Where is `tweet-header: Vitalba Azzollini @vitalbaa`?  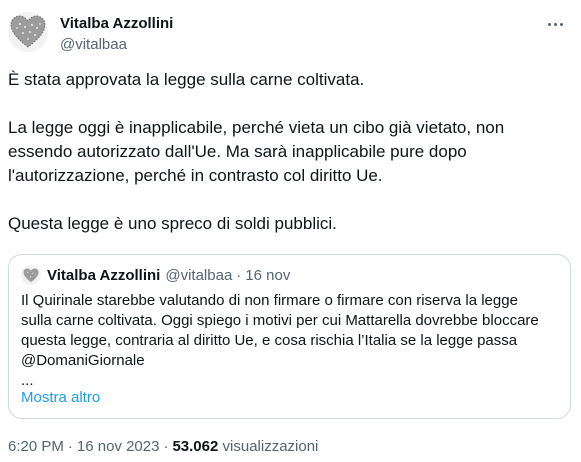 tweet-header: Vitalba Azzollini @vitalbaa is located at coordinates (290, 36).